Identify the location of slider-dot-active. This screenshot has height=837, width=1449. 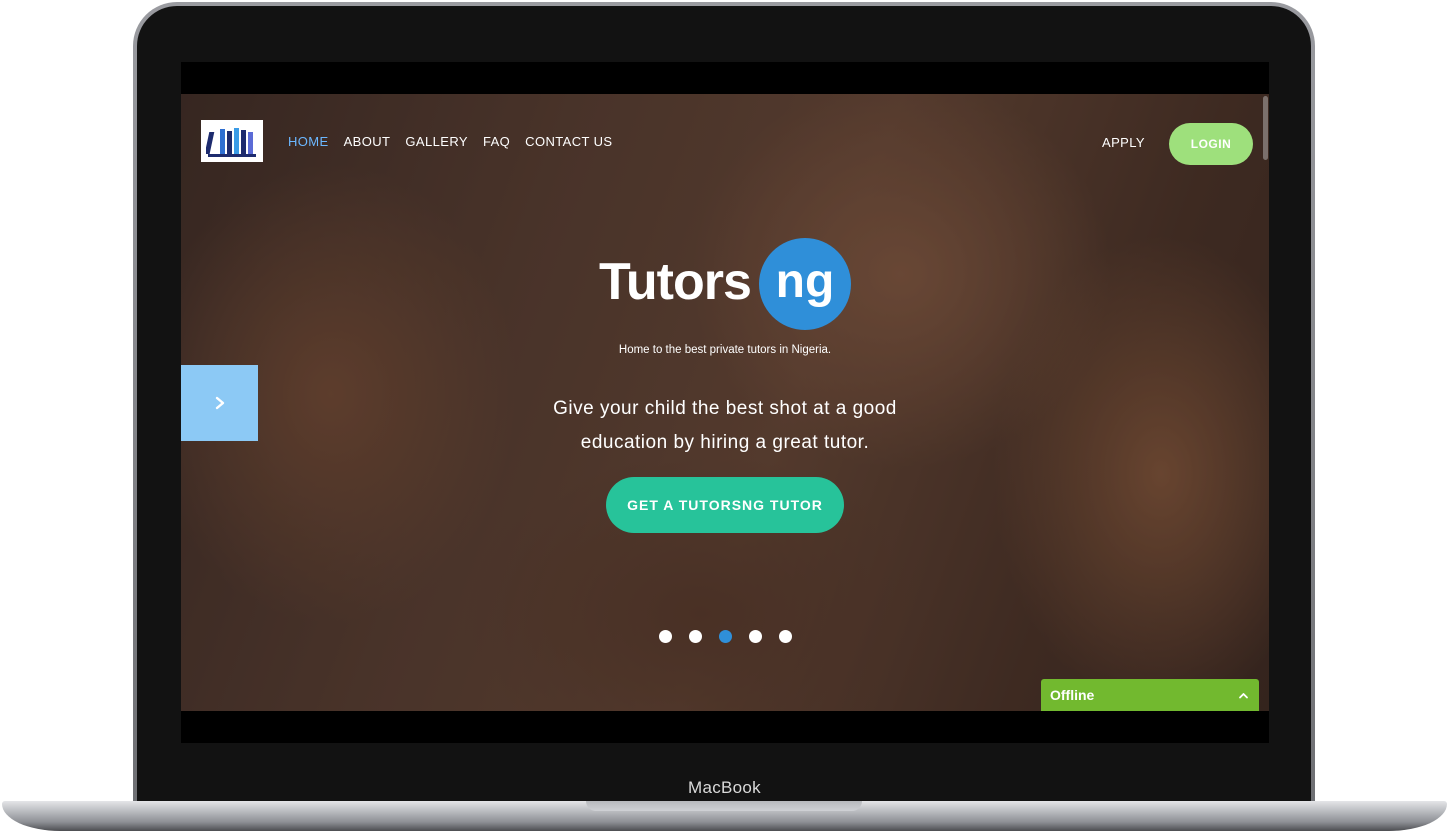
(725, 636).